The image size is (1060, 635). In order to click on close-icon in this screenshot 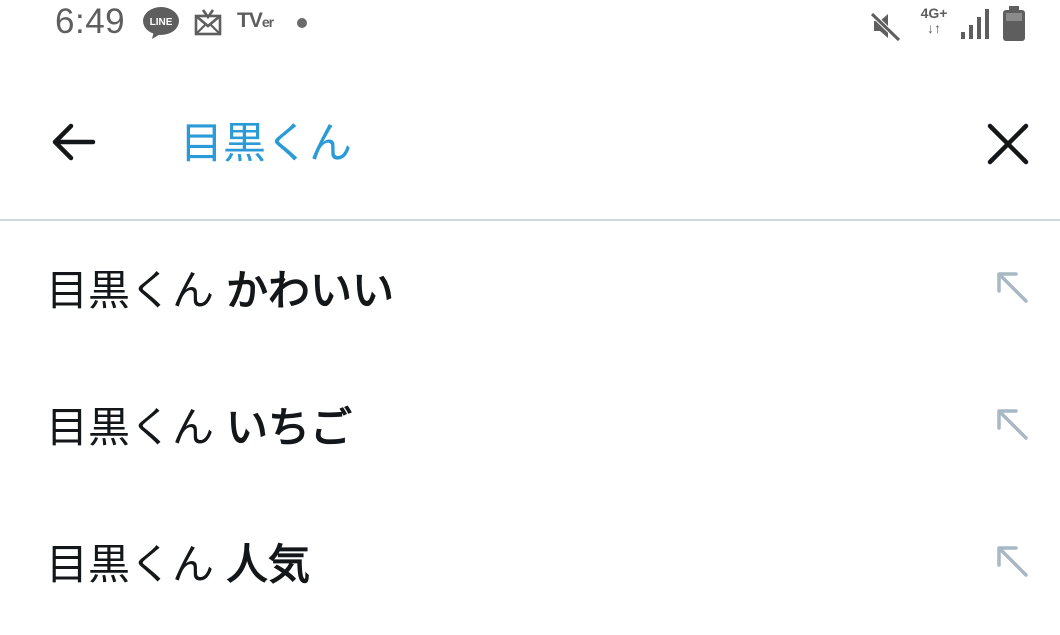, I will do `click(1008, 144)`.